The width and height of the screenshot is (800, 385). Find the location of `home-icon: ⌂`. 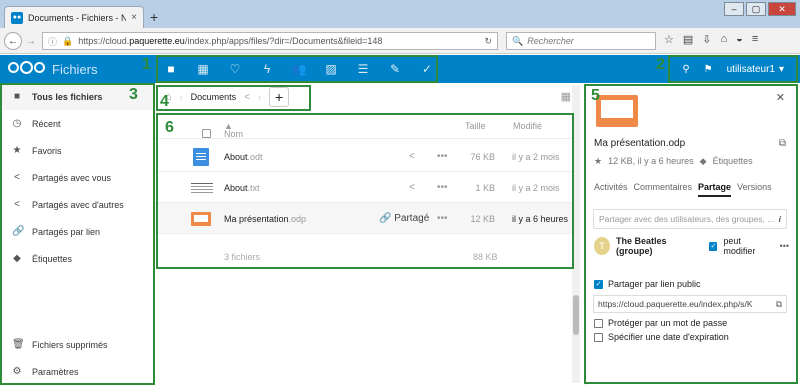

home-icon: ⌂ is located at coordinates (724, 39).